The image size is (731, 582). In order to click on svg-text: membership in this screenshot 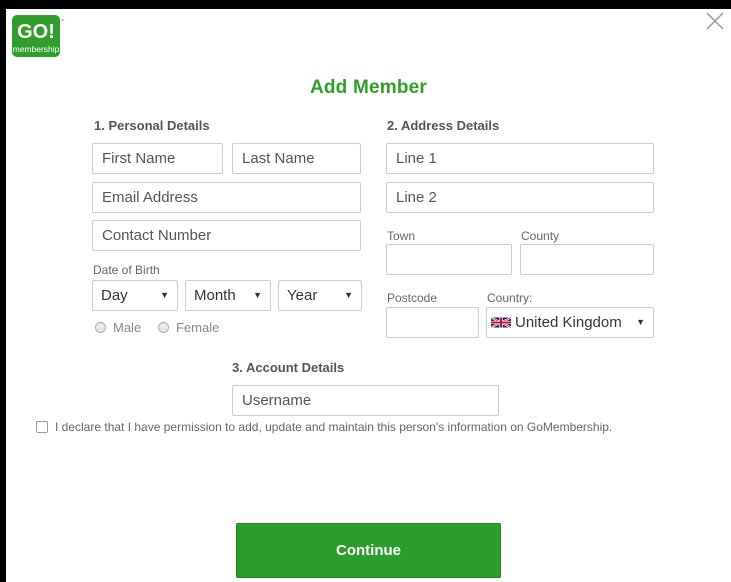, I will do `click(36, 49)`.